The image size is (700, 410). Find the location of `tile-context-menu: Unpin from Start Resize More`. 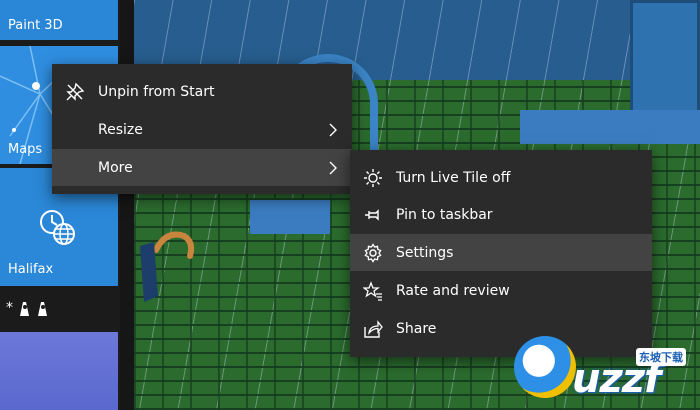

tile-context-menu: Unpin from Start Resize More is located at coordinates (202, 129).